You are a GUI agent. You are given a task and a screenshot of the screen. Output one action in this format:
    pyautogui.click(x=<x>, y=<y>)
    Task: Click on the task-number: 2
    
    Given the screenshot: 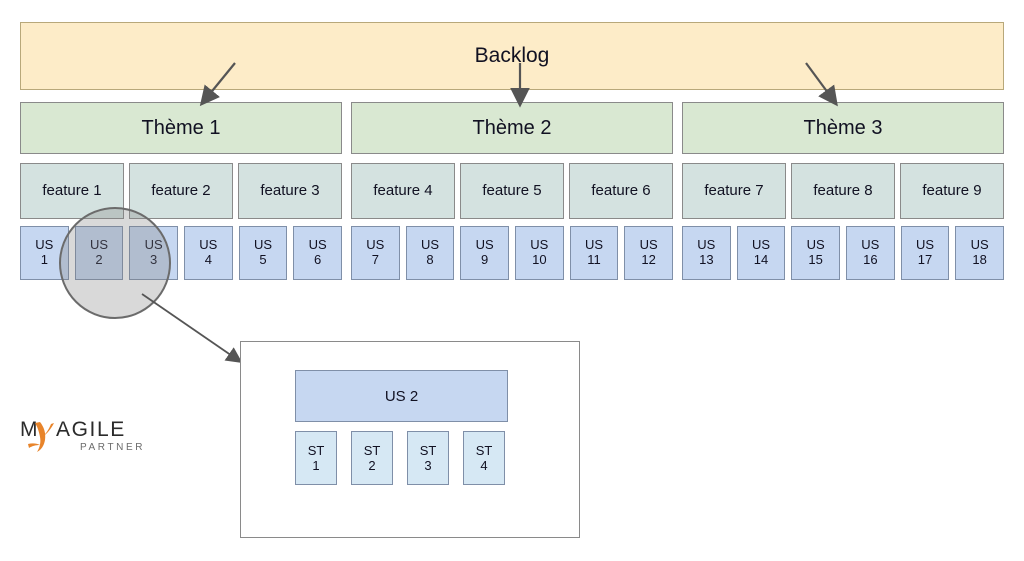 What is the action you would take?
    pyautogui.click(x=372, y=465)
    